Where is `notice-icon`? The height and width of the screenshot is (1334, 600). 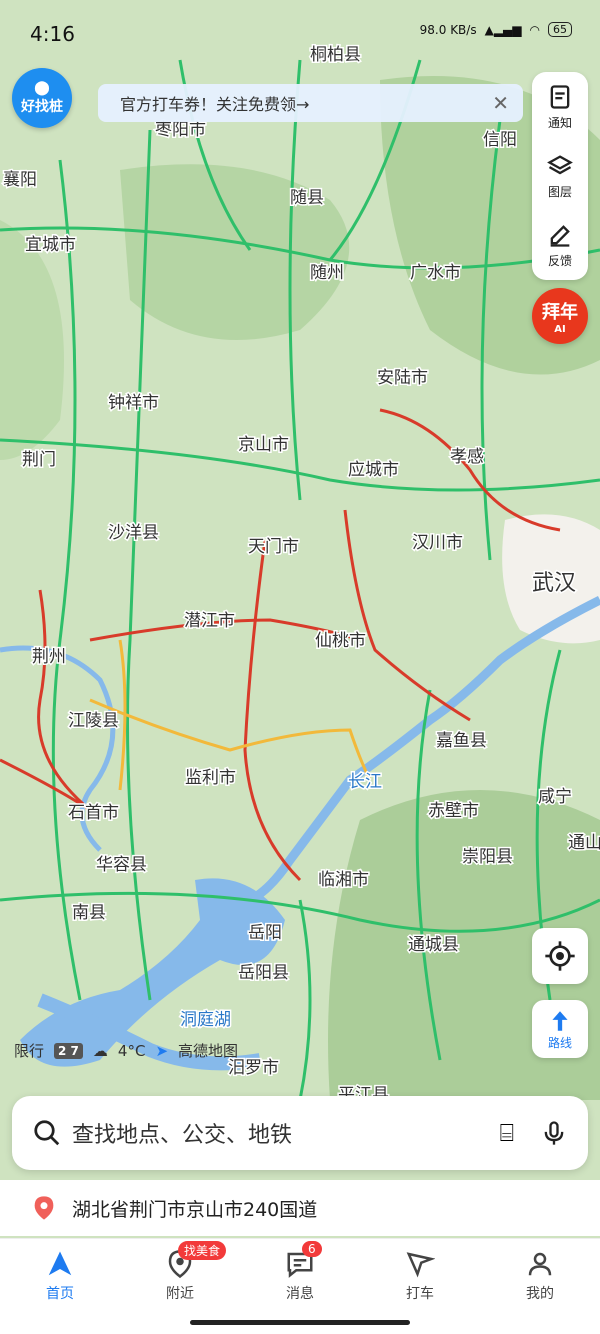
notice-icon is located at coordinates (560, 96).